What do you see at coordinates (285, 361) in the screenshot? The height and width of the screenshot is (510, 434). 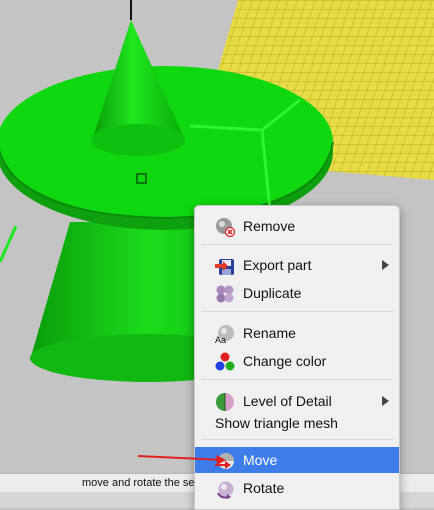 I see `menu-item-label: Change color` at bounding box center [285, 361].